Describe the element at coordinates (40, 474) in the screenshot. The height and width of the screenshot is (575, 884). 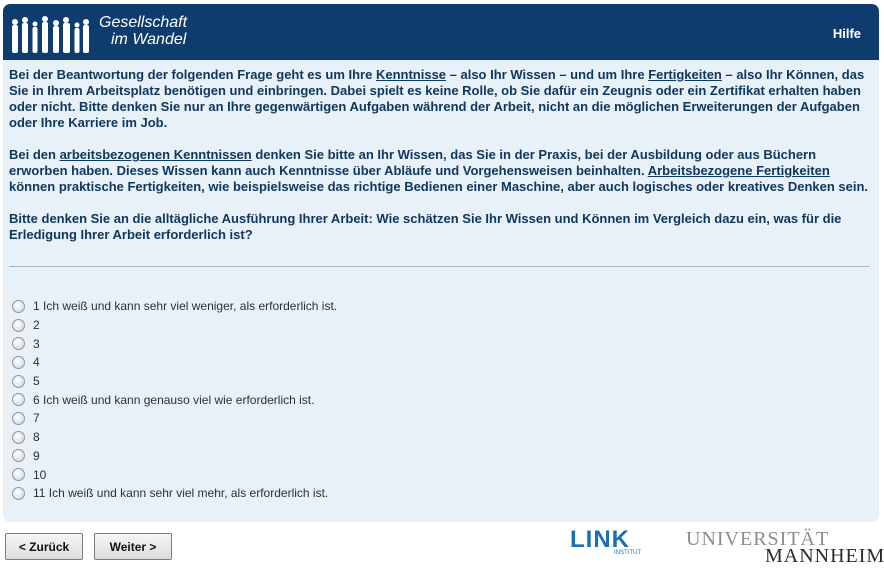
I see `option-label: 10` at that location.